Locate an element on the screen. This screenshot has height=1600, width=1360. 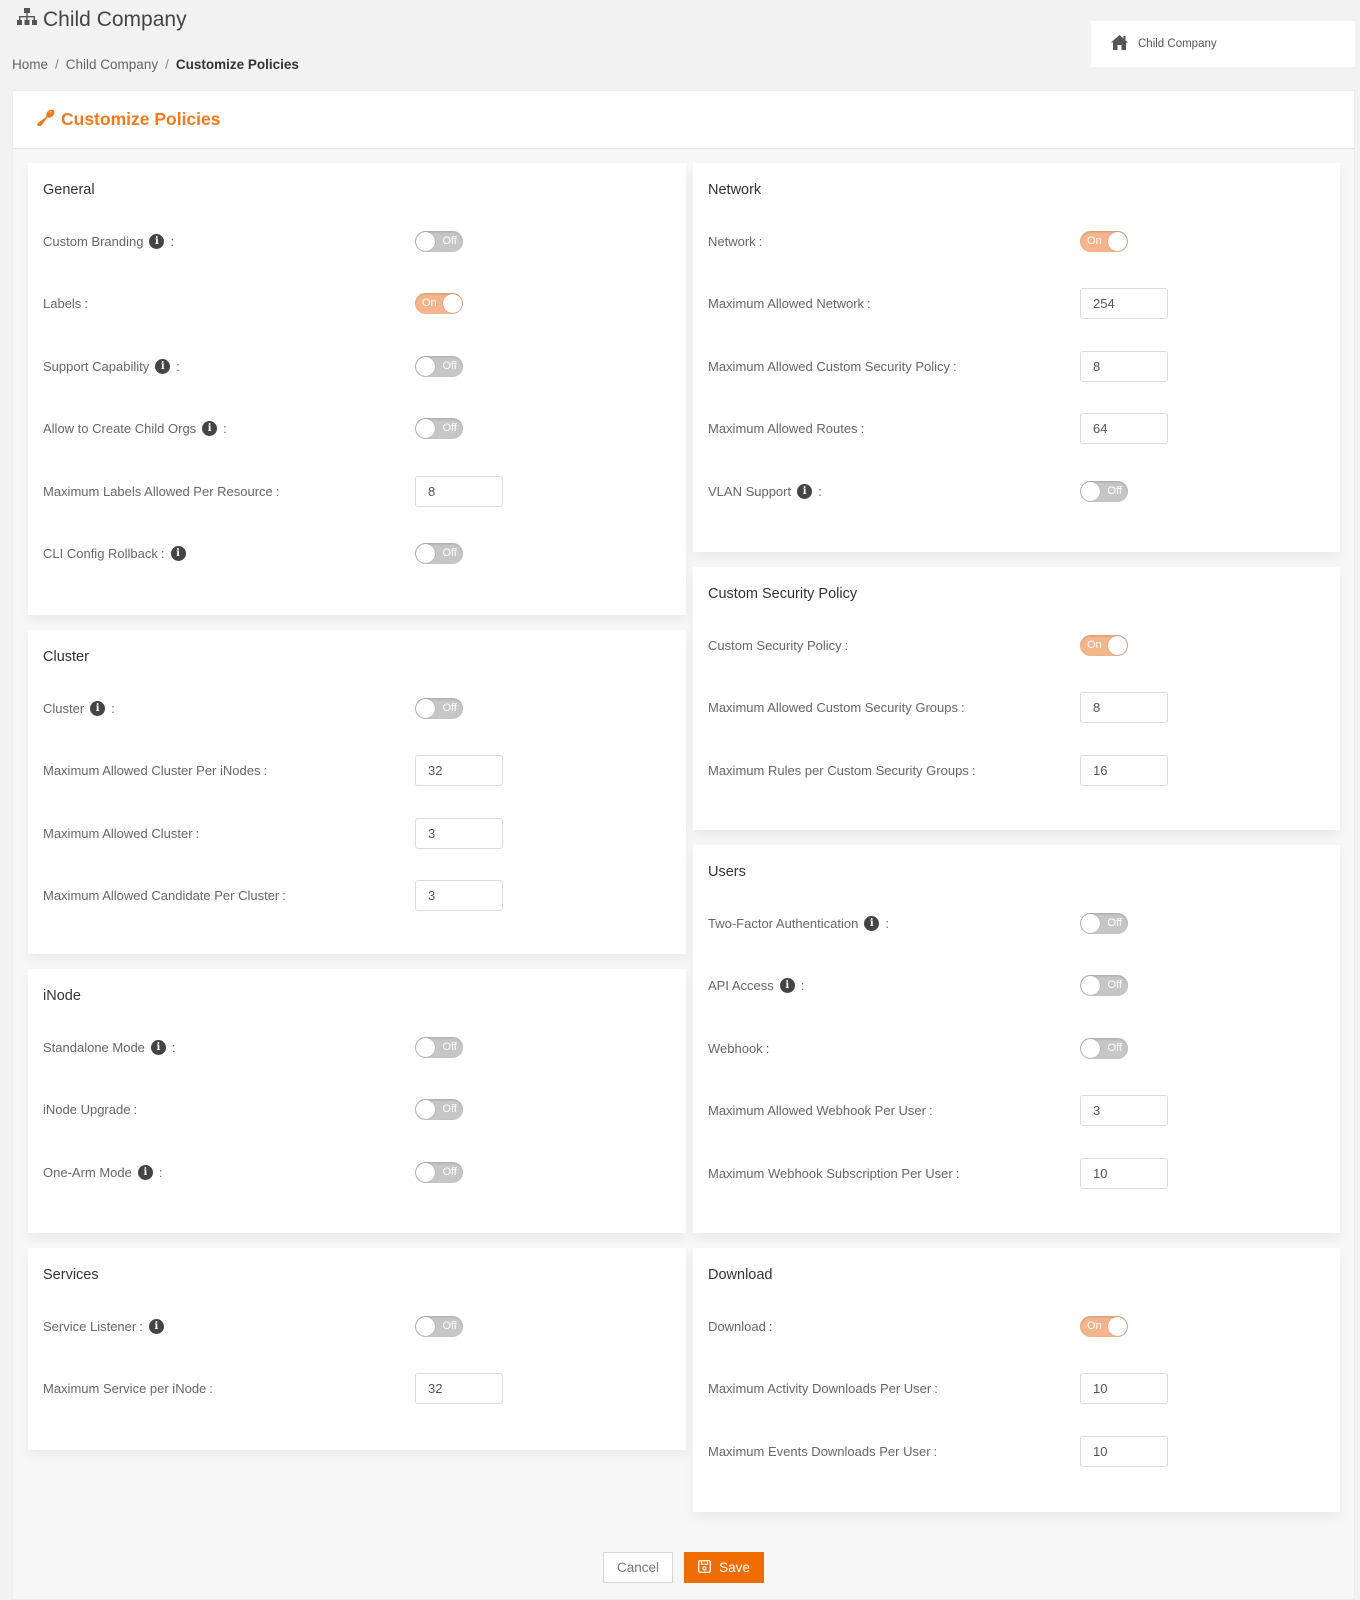
policy-label-text: Maximum Events Downloads Per User is located at coordinates (819, 1451).